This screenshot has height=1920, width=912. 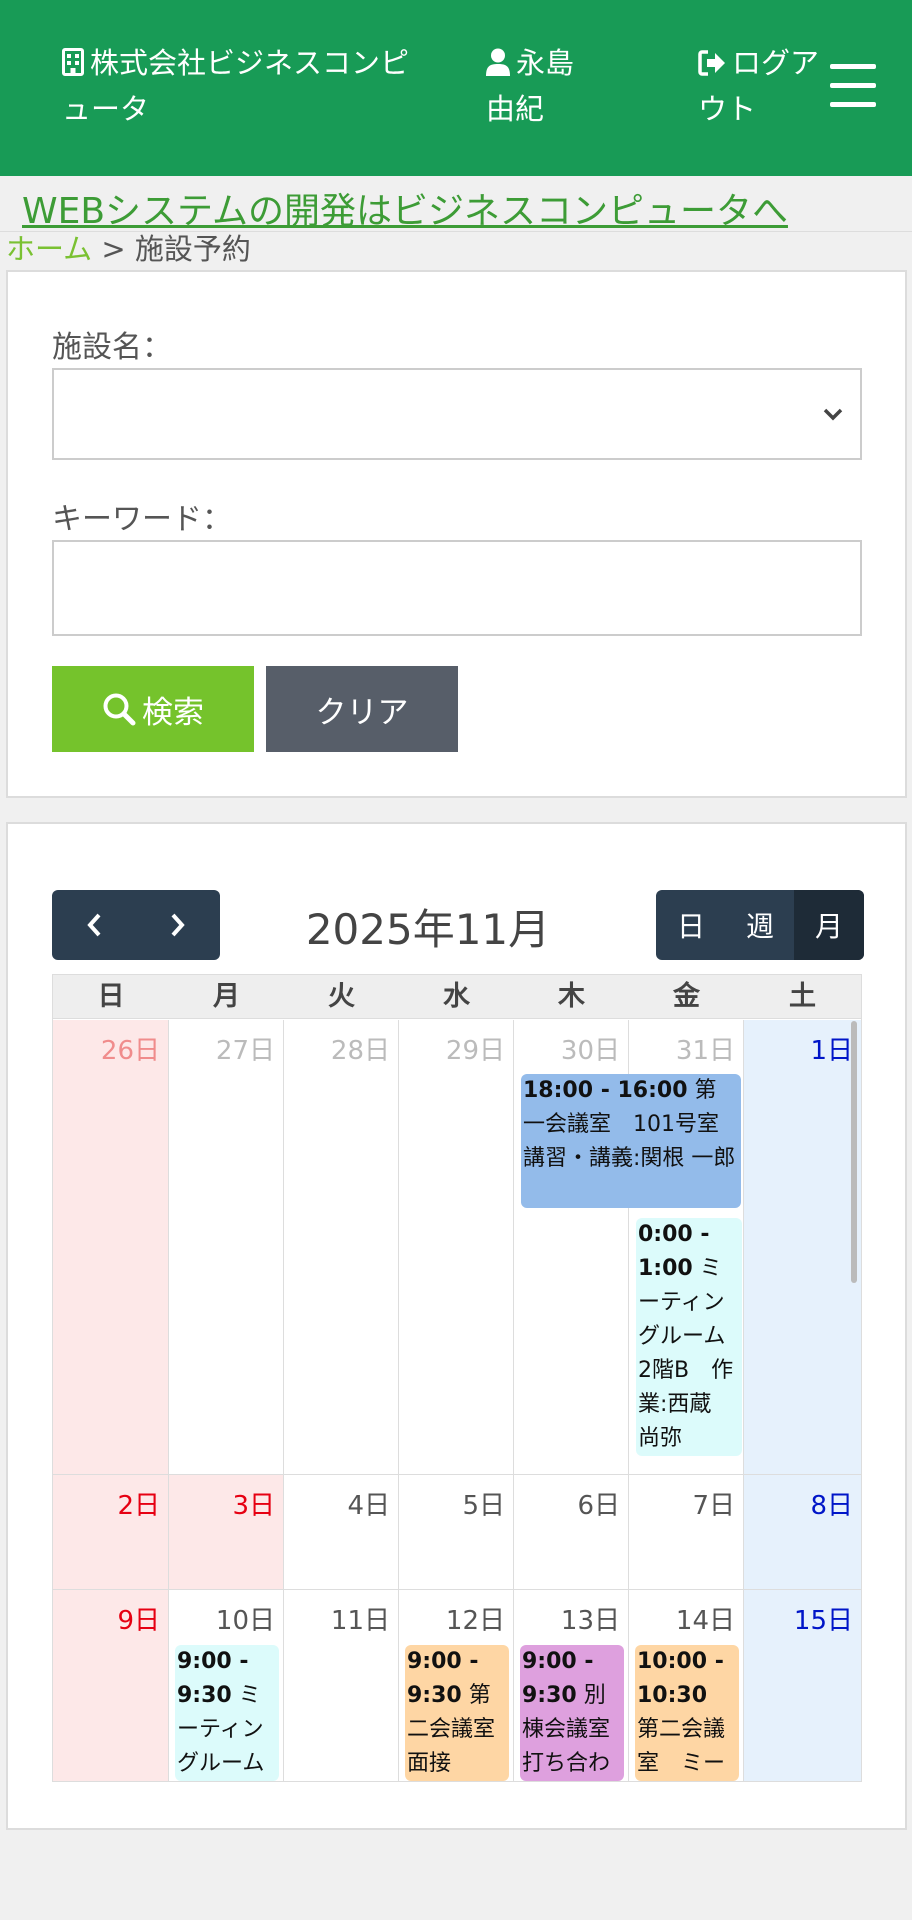 I want to click on weekday-mon: 月, so click(x=226, y=996).